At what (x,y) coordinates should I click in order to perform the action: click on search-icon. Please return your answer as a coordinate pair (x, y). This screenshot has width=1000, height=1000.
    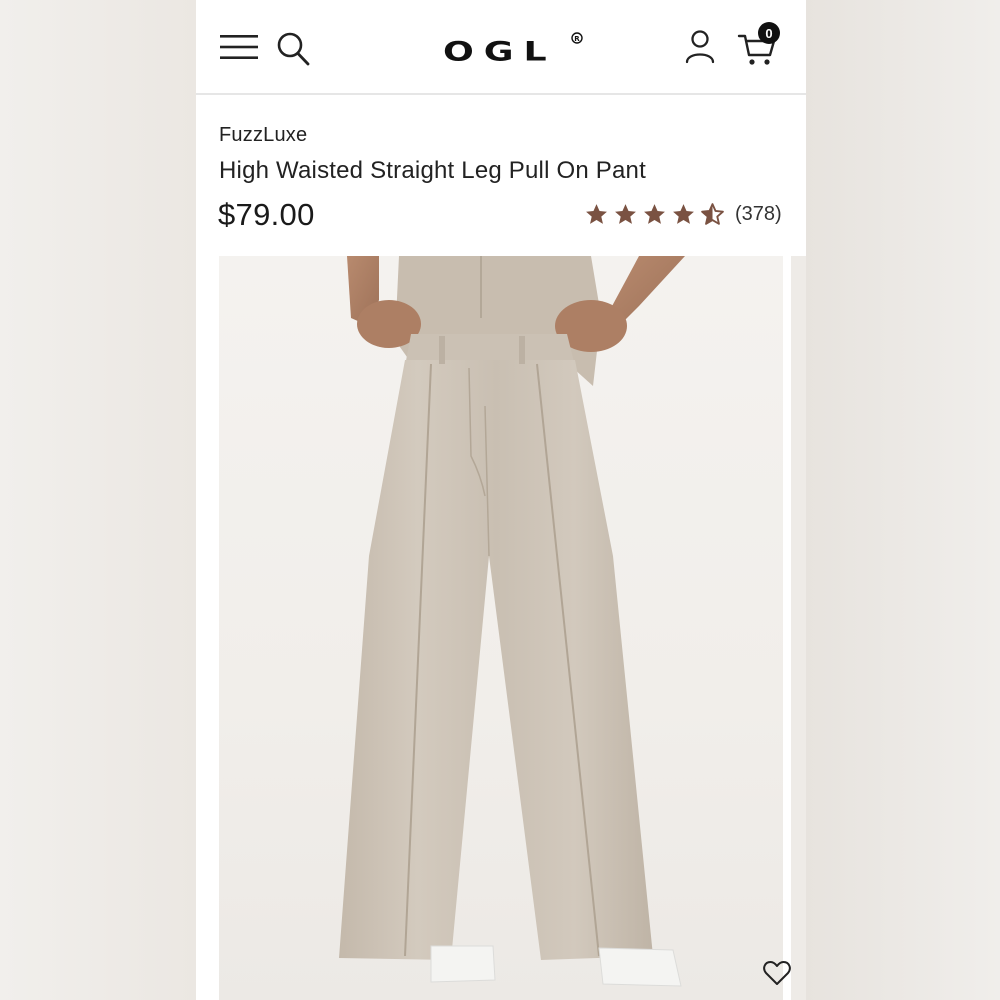
    Looking at the image, I should click on (293, 49).